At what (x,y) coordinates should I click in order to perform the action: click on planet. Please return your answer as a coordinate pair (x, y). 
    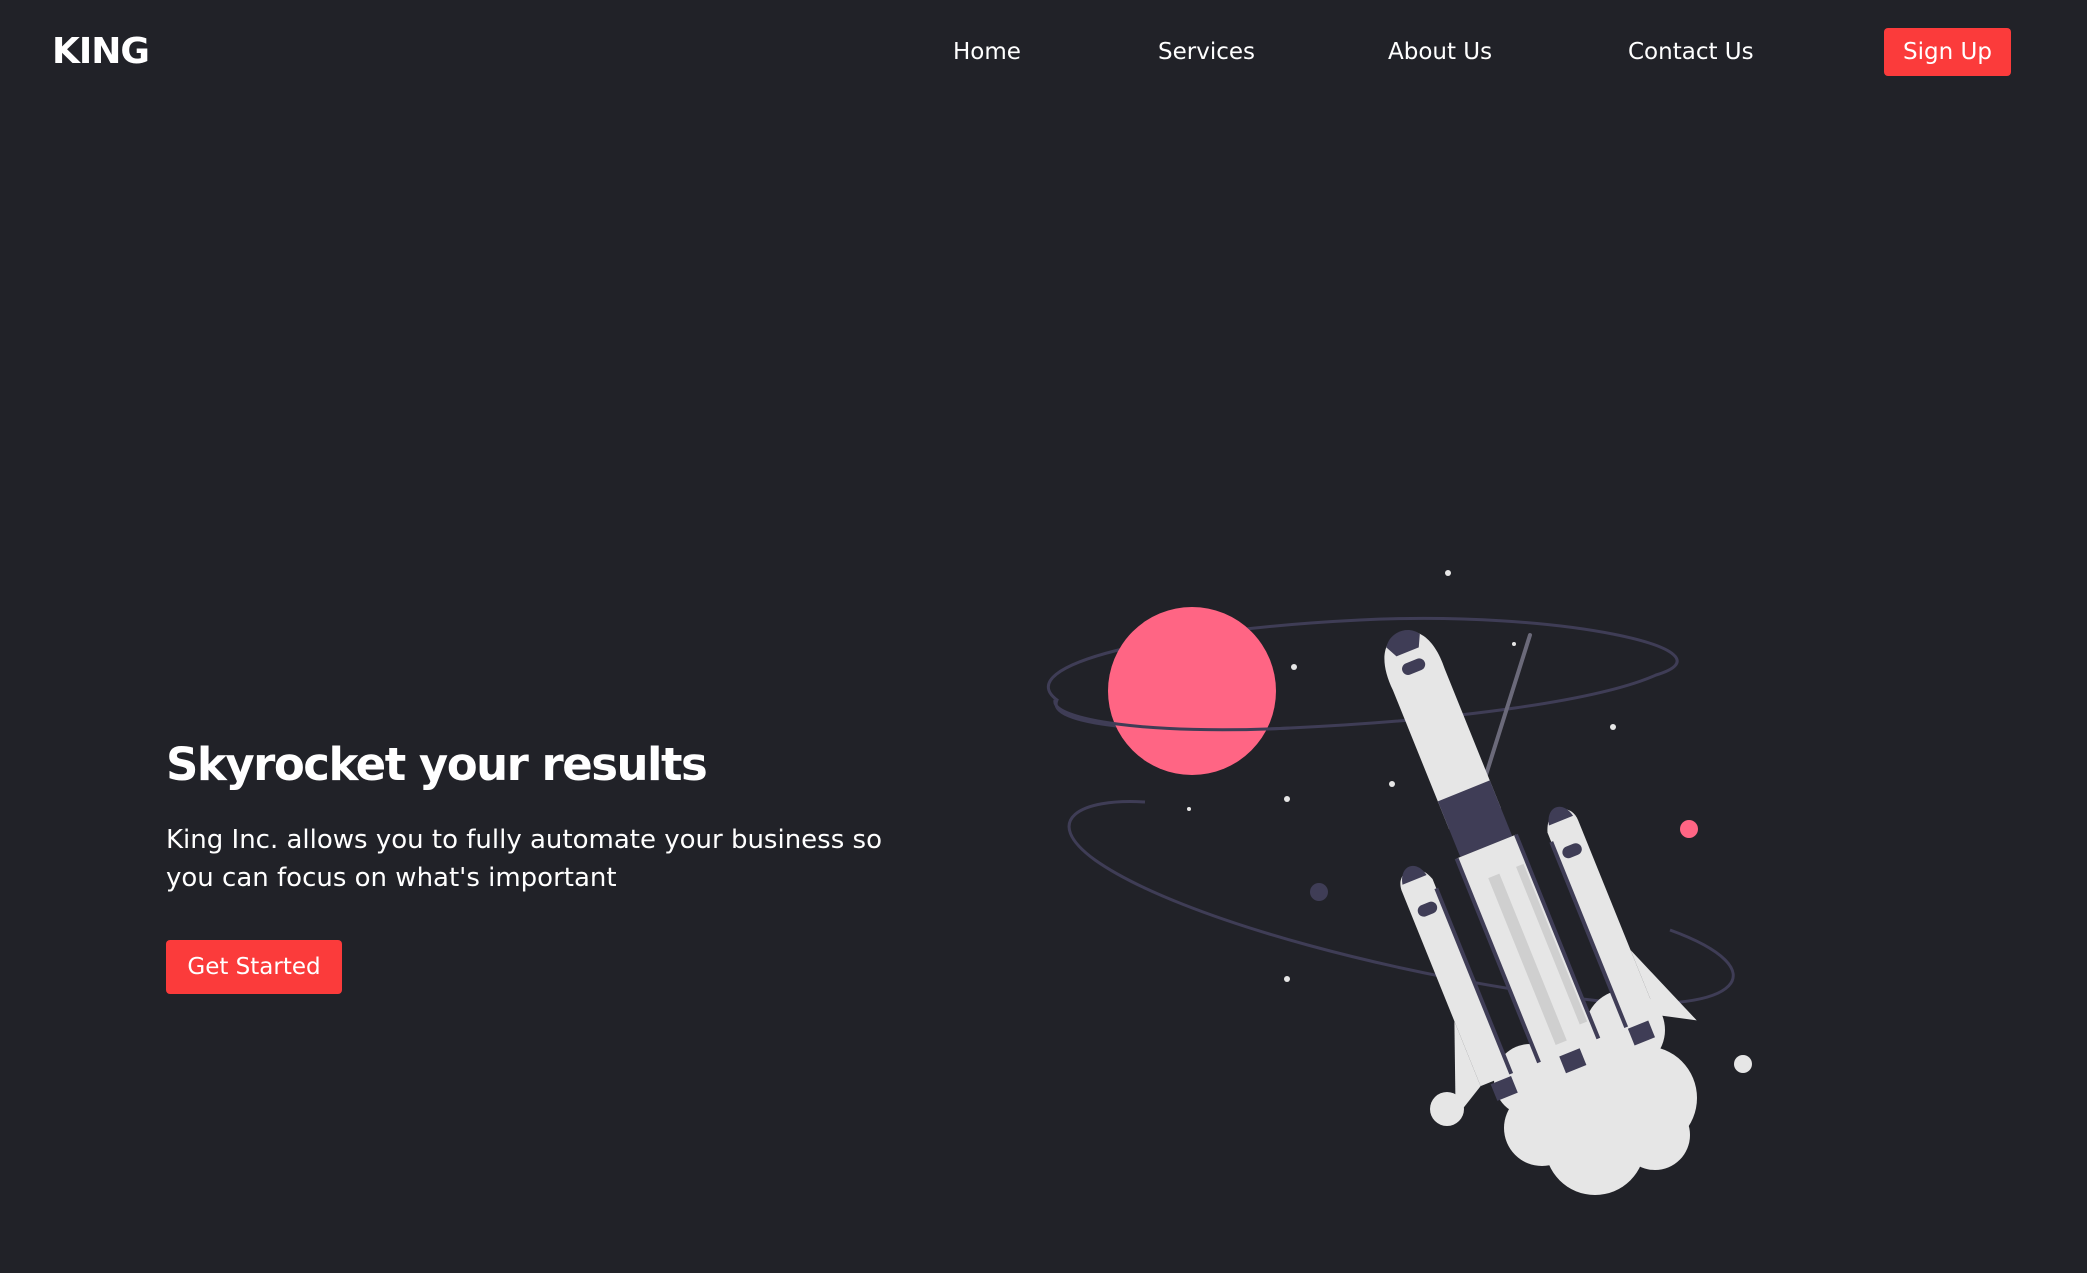
    Looking at the image, I should click on (1192, 691).